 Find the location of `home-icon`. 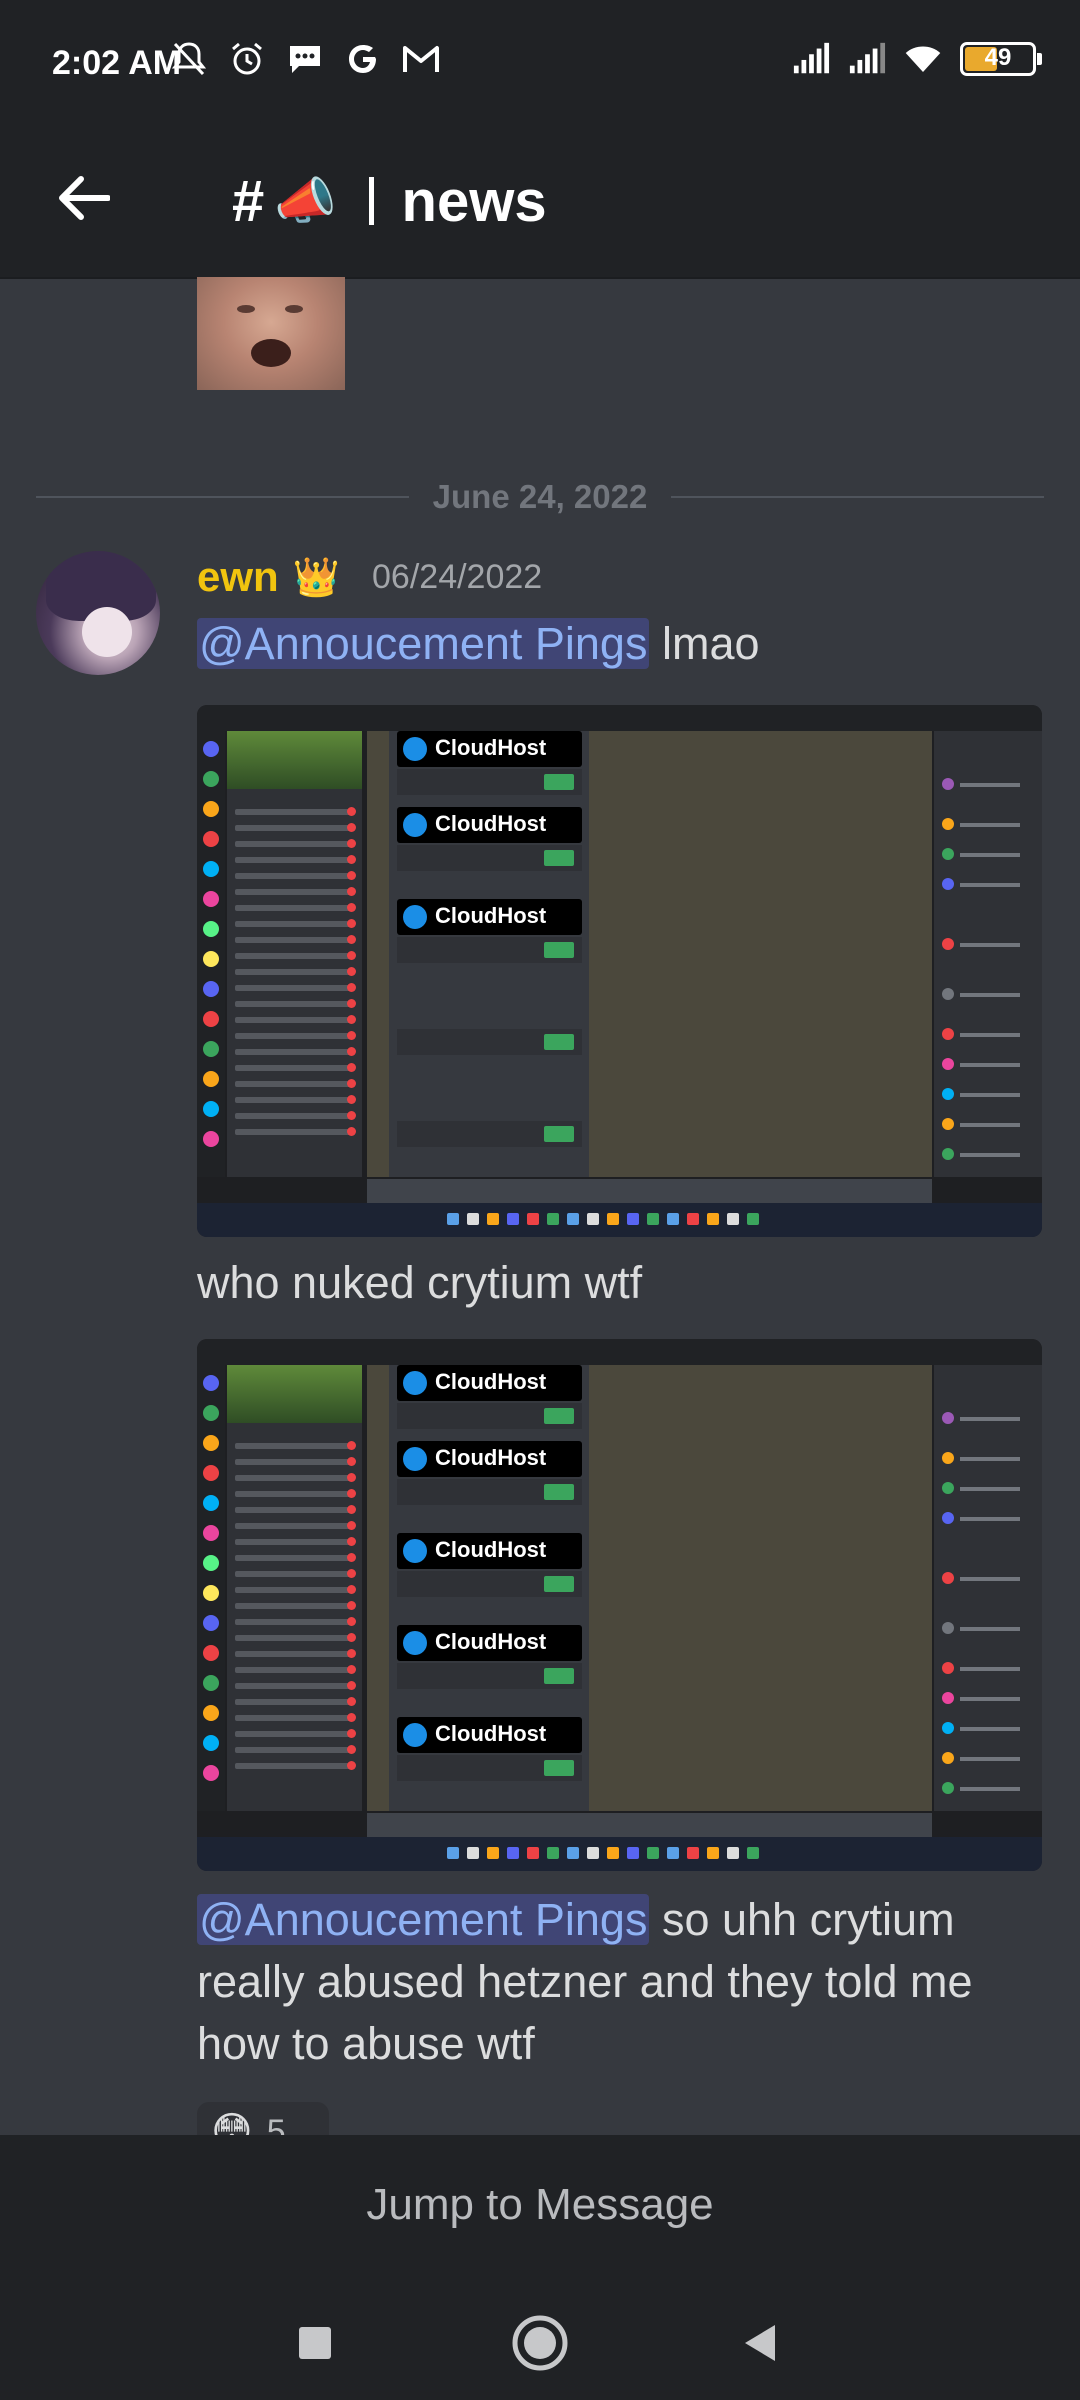

home-icon is located at coordinates (540, 2343).